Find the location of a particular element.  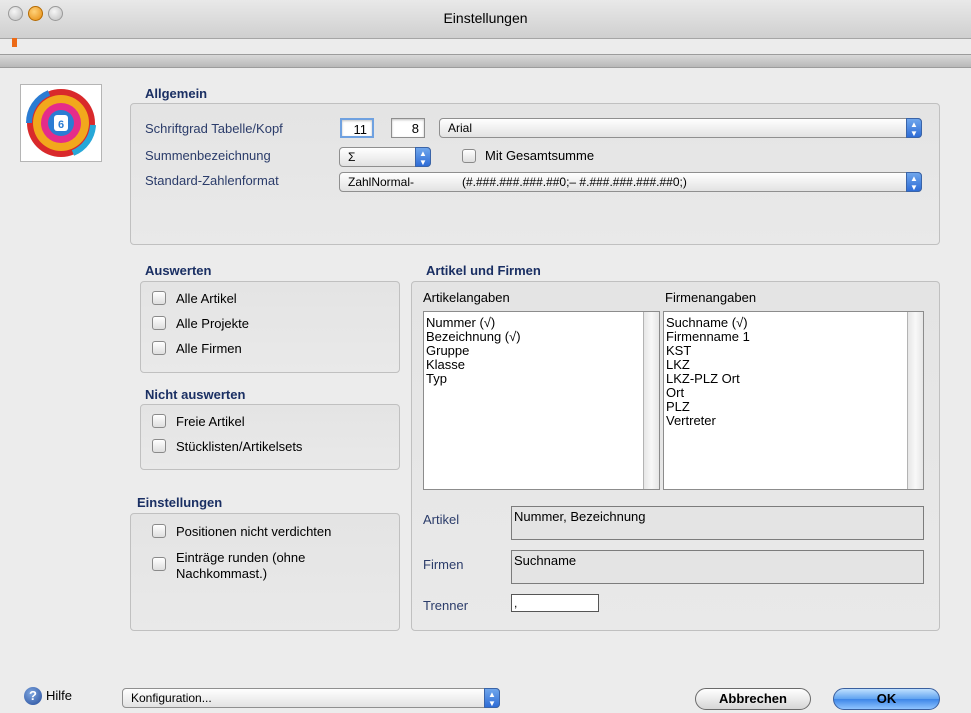

artikel-scrollbar is located at coordinates (651, 400).